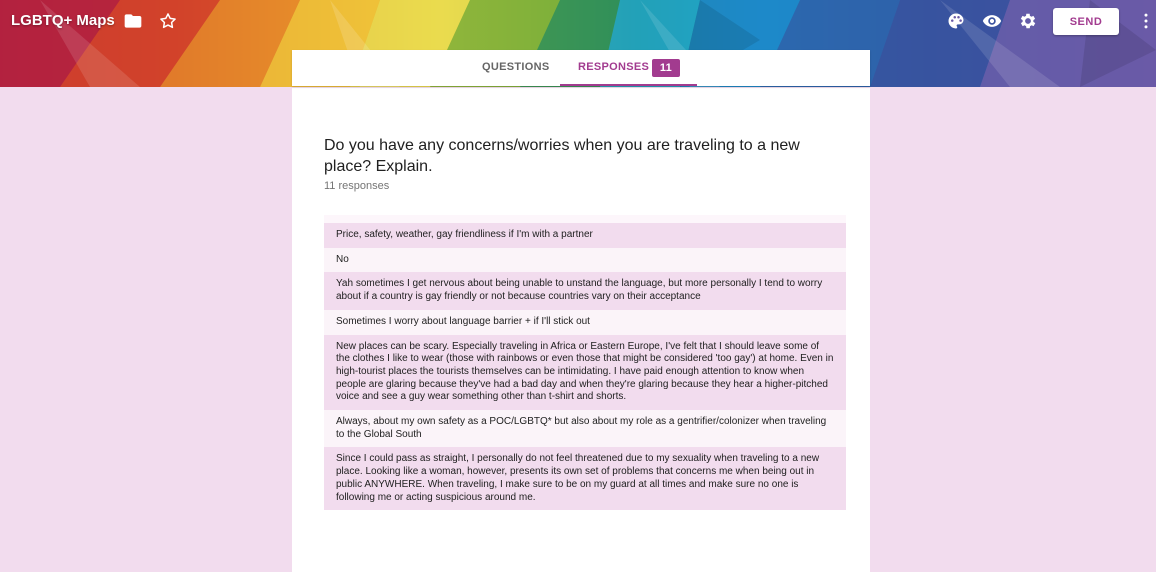 The height and width of the screenshot is (572, 1156). I want to click on gear-icon, so click(1028, 21).